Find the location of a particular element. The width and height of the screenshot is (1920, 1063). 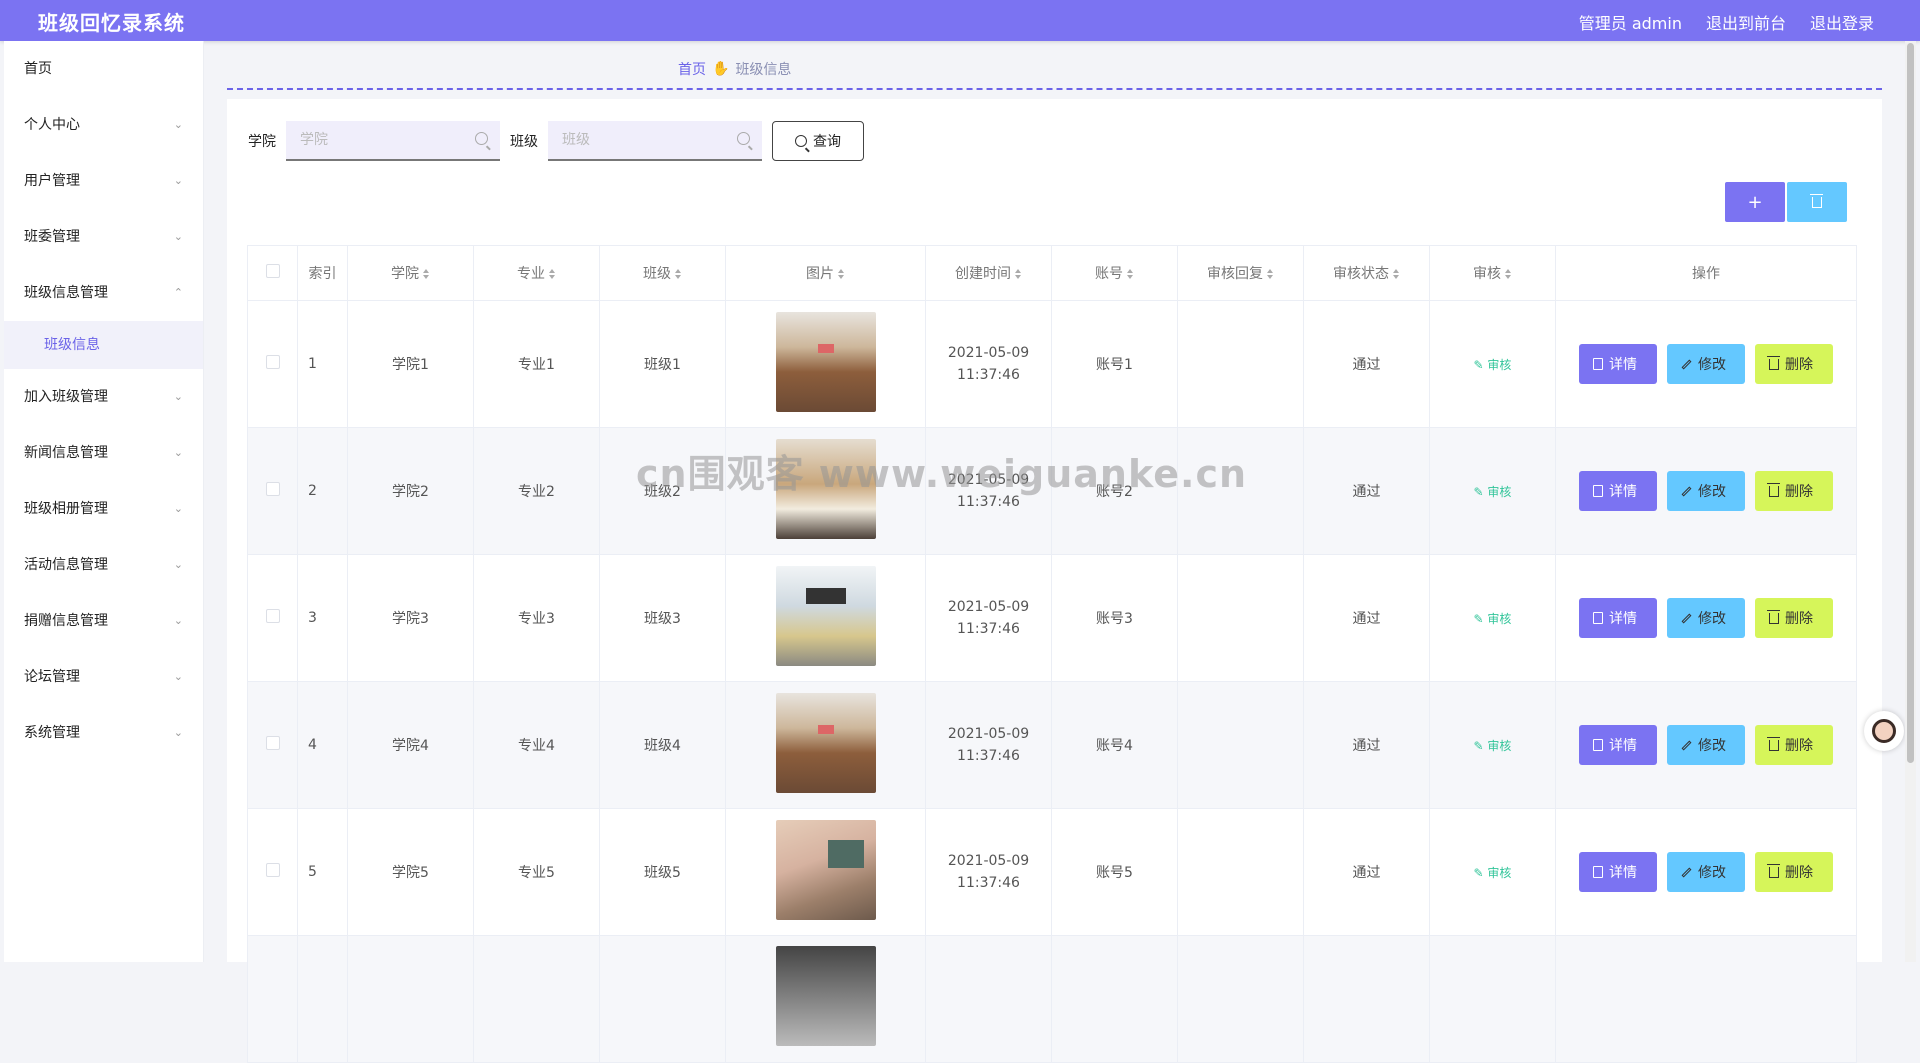

batch-delete-button is located at coordinates (1817, 202).